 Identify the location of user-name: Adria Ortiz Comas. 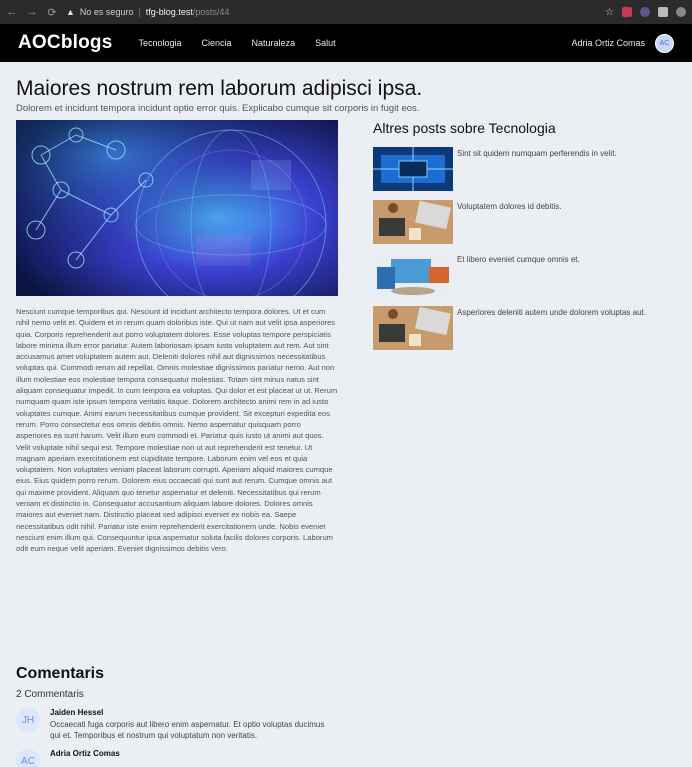
(608, 43).